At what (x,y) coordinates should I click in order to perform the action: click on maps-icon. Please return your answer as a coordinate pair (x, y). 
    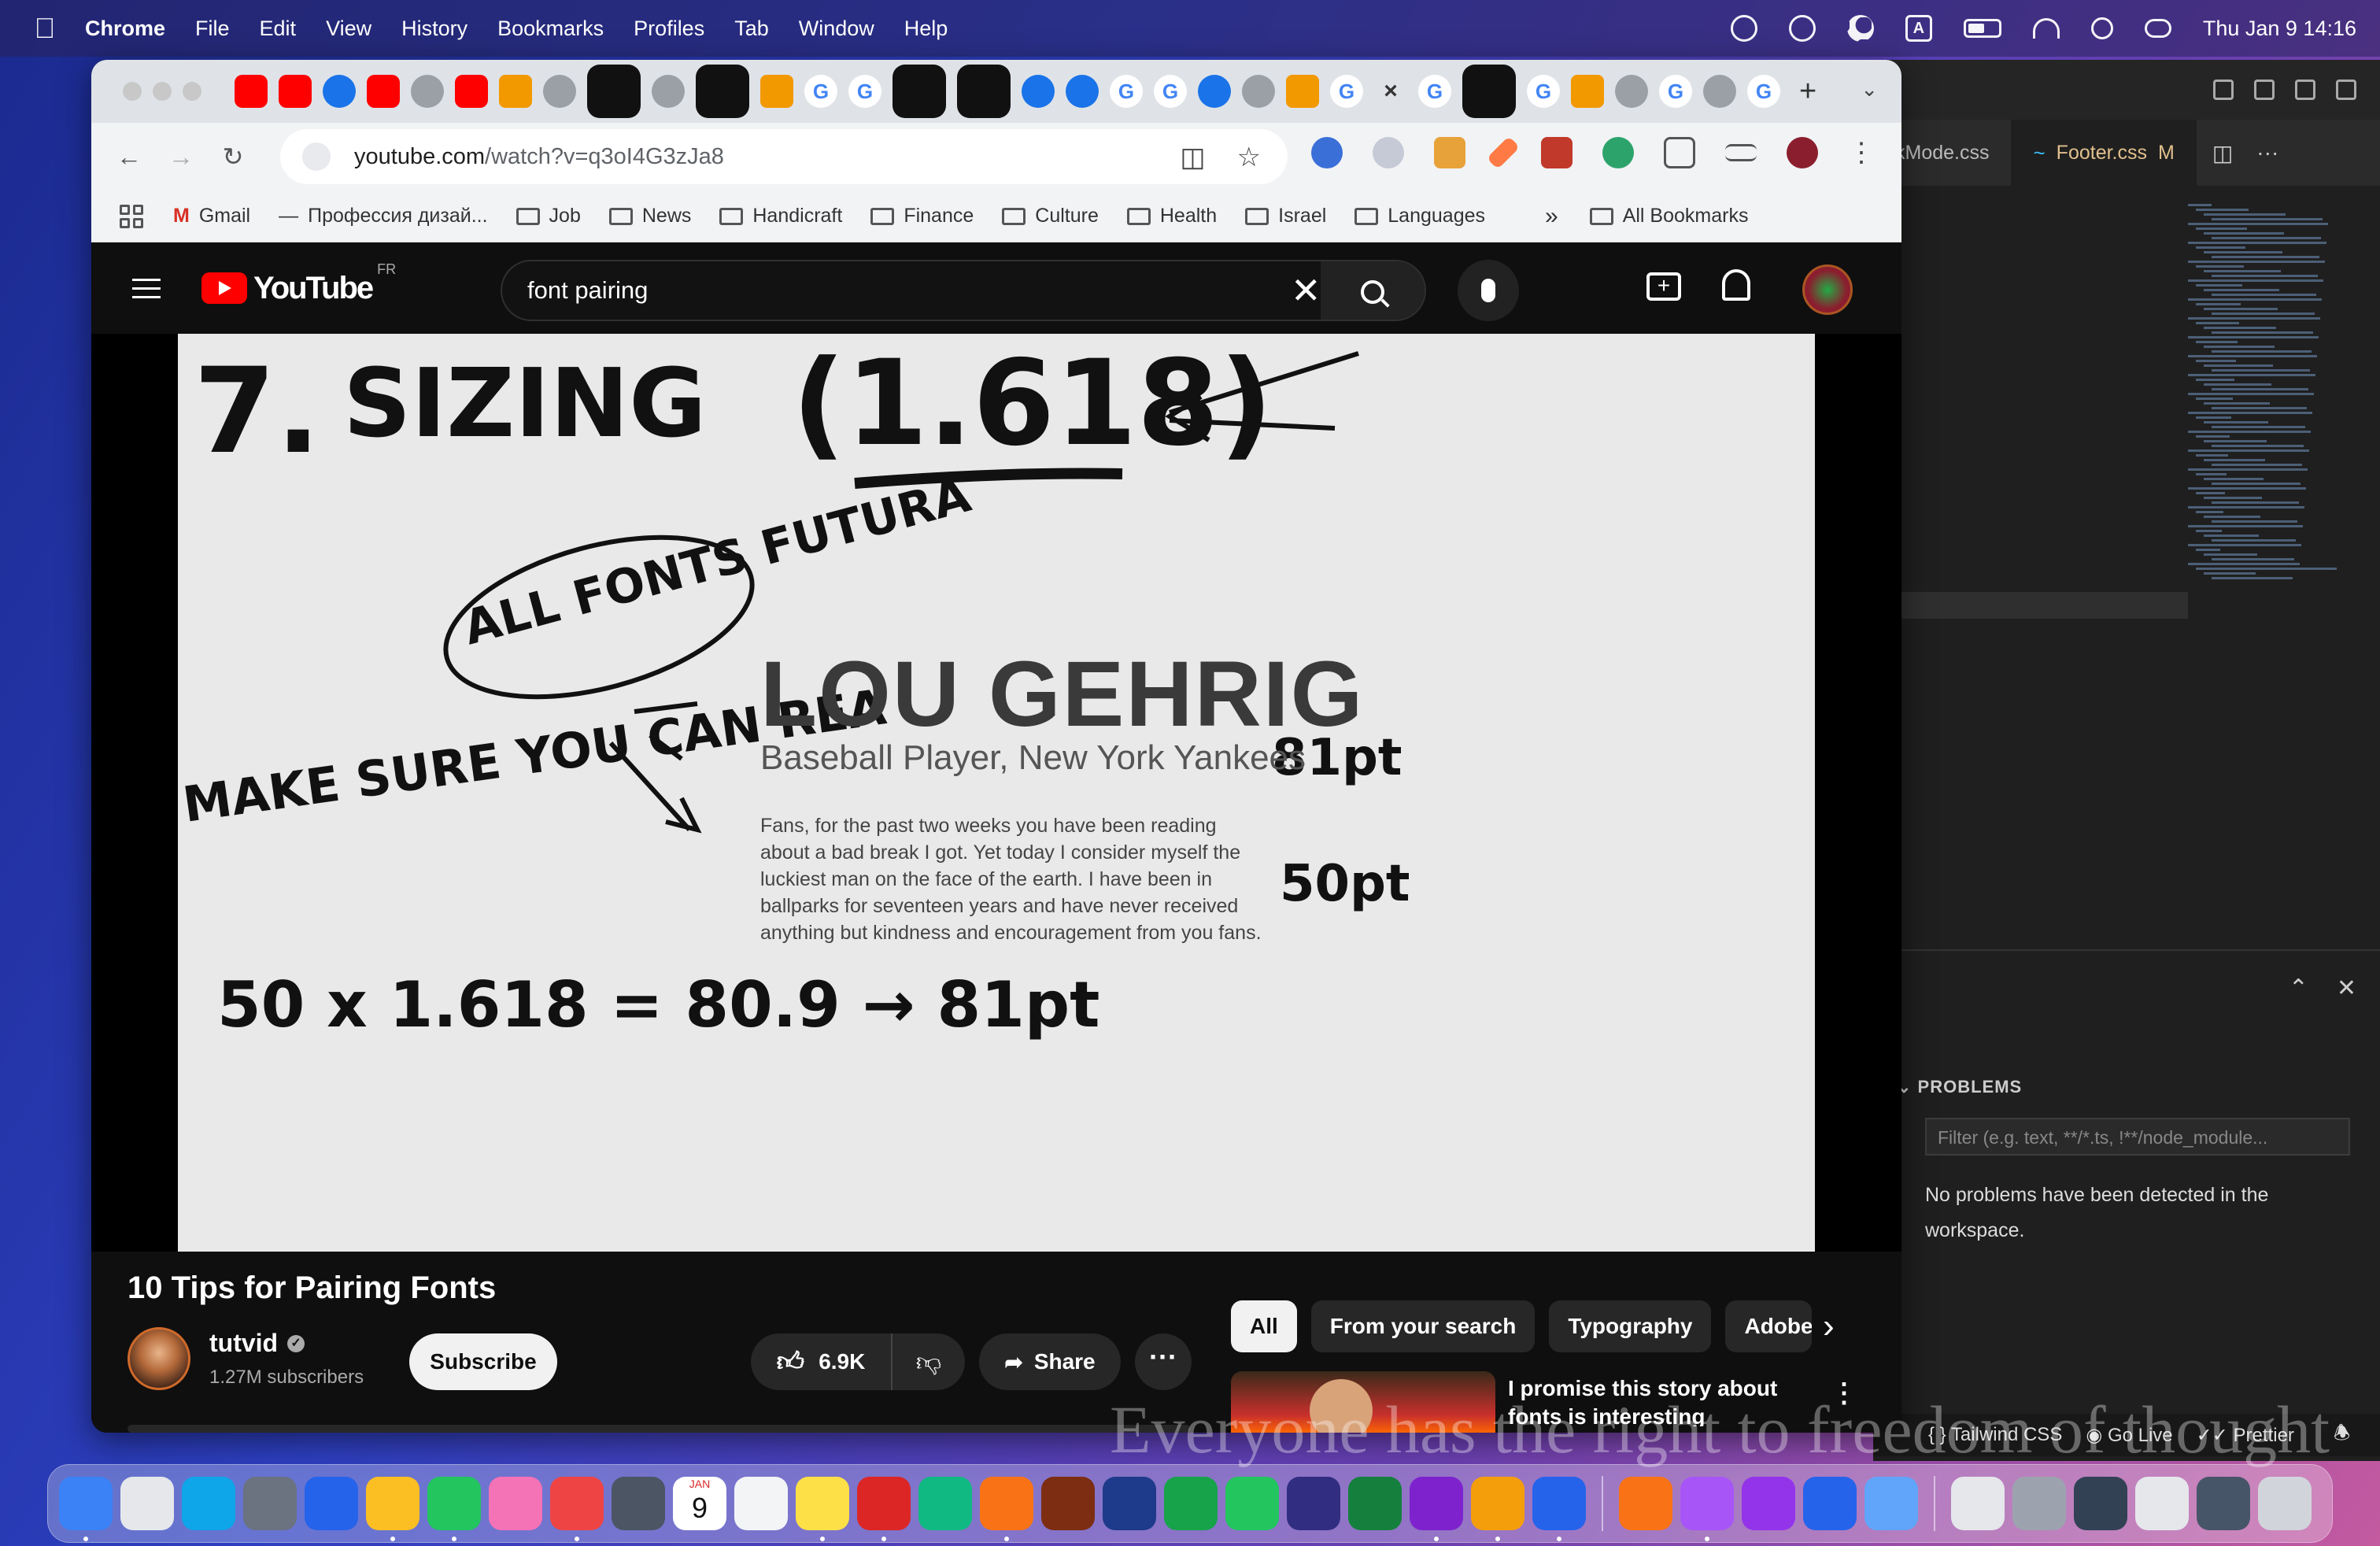
    Looking at the image, I should click on (454, 1509).